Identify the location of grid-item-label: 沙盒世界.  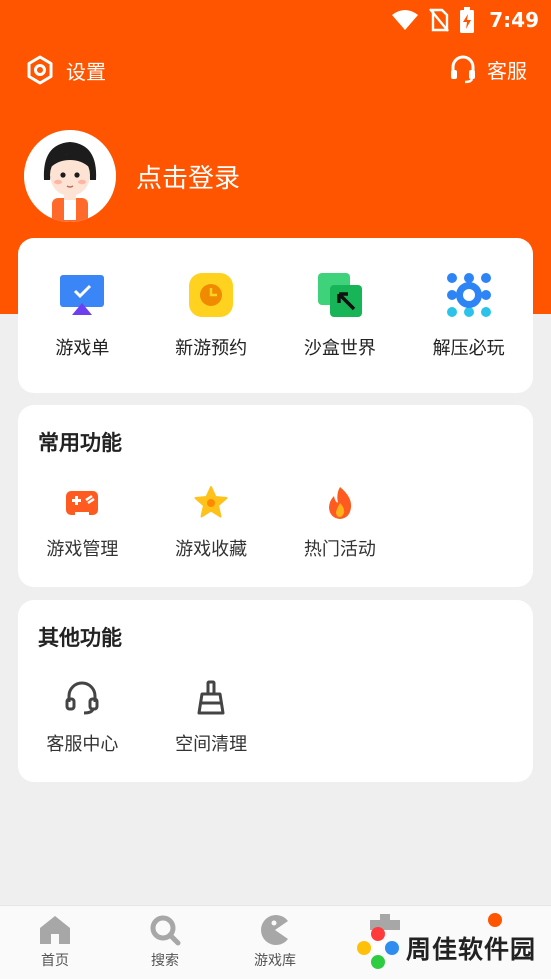
(339, 348).